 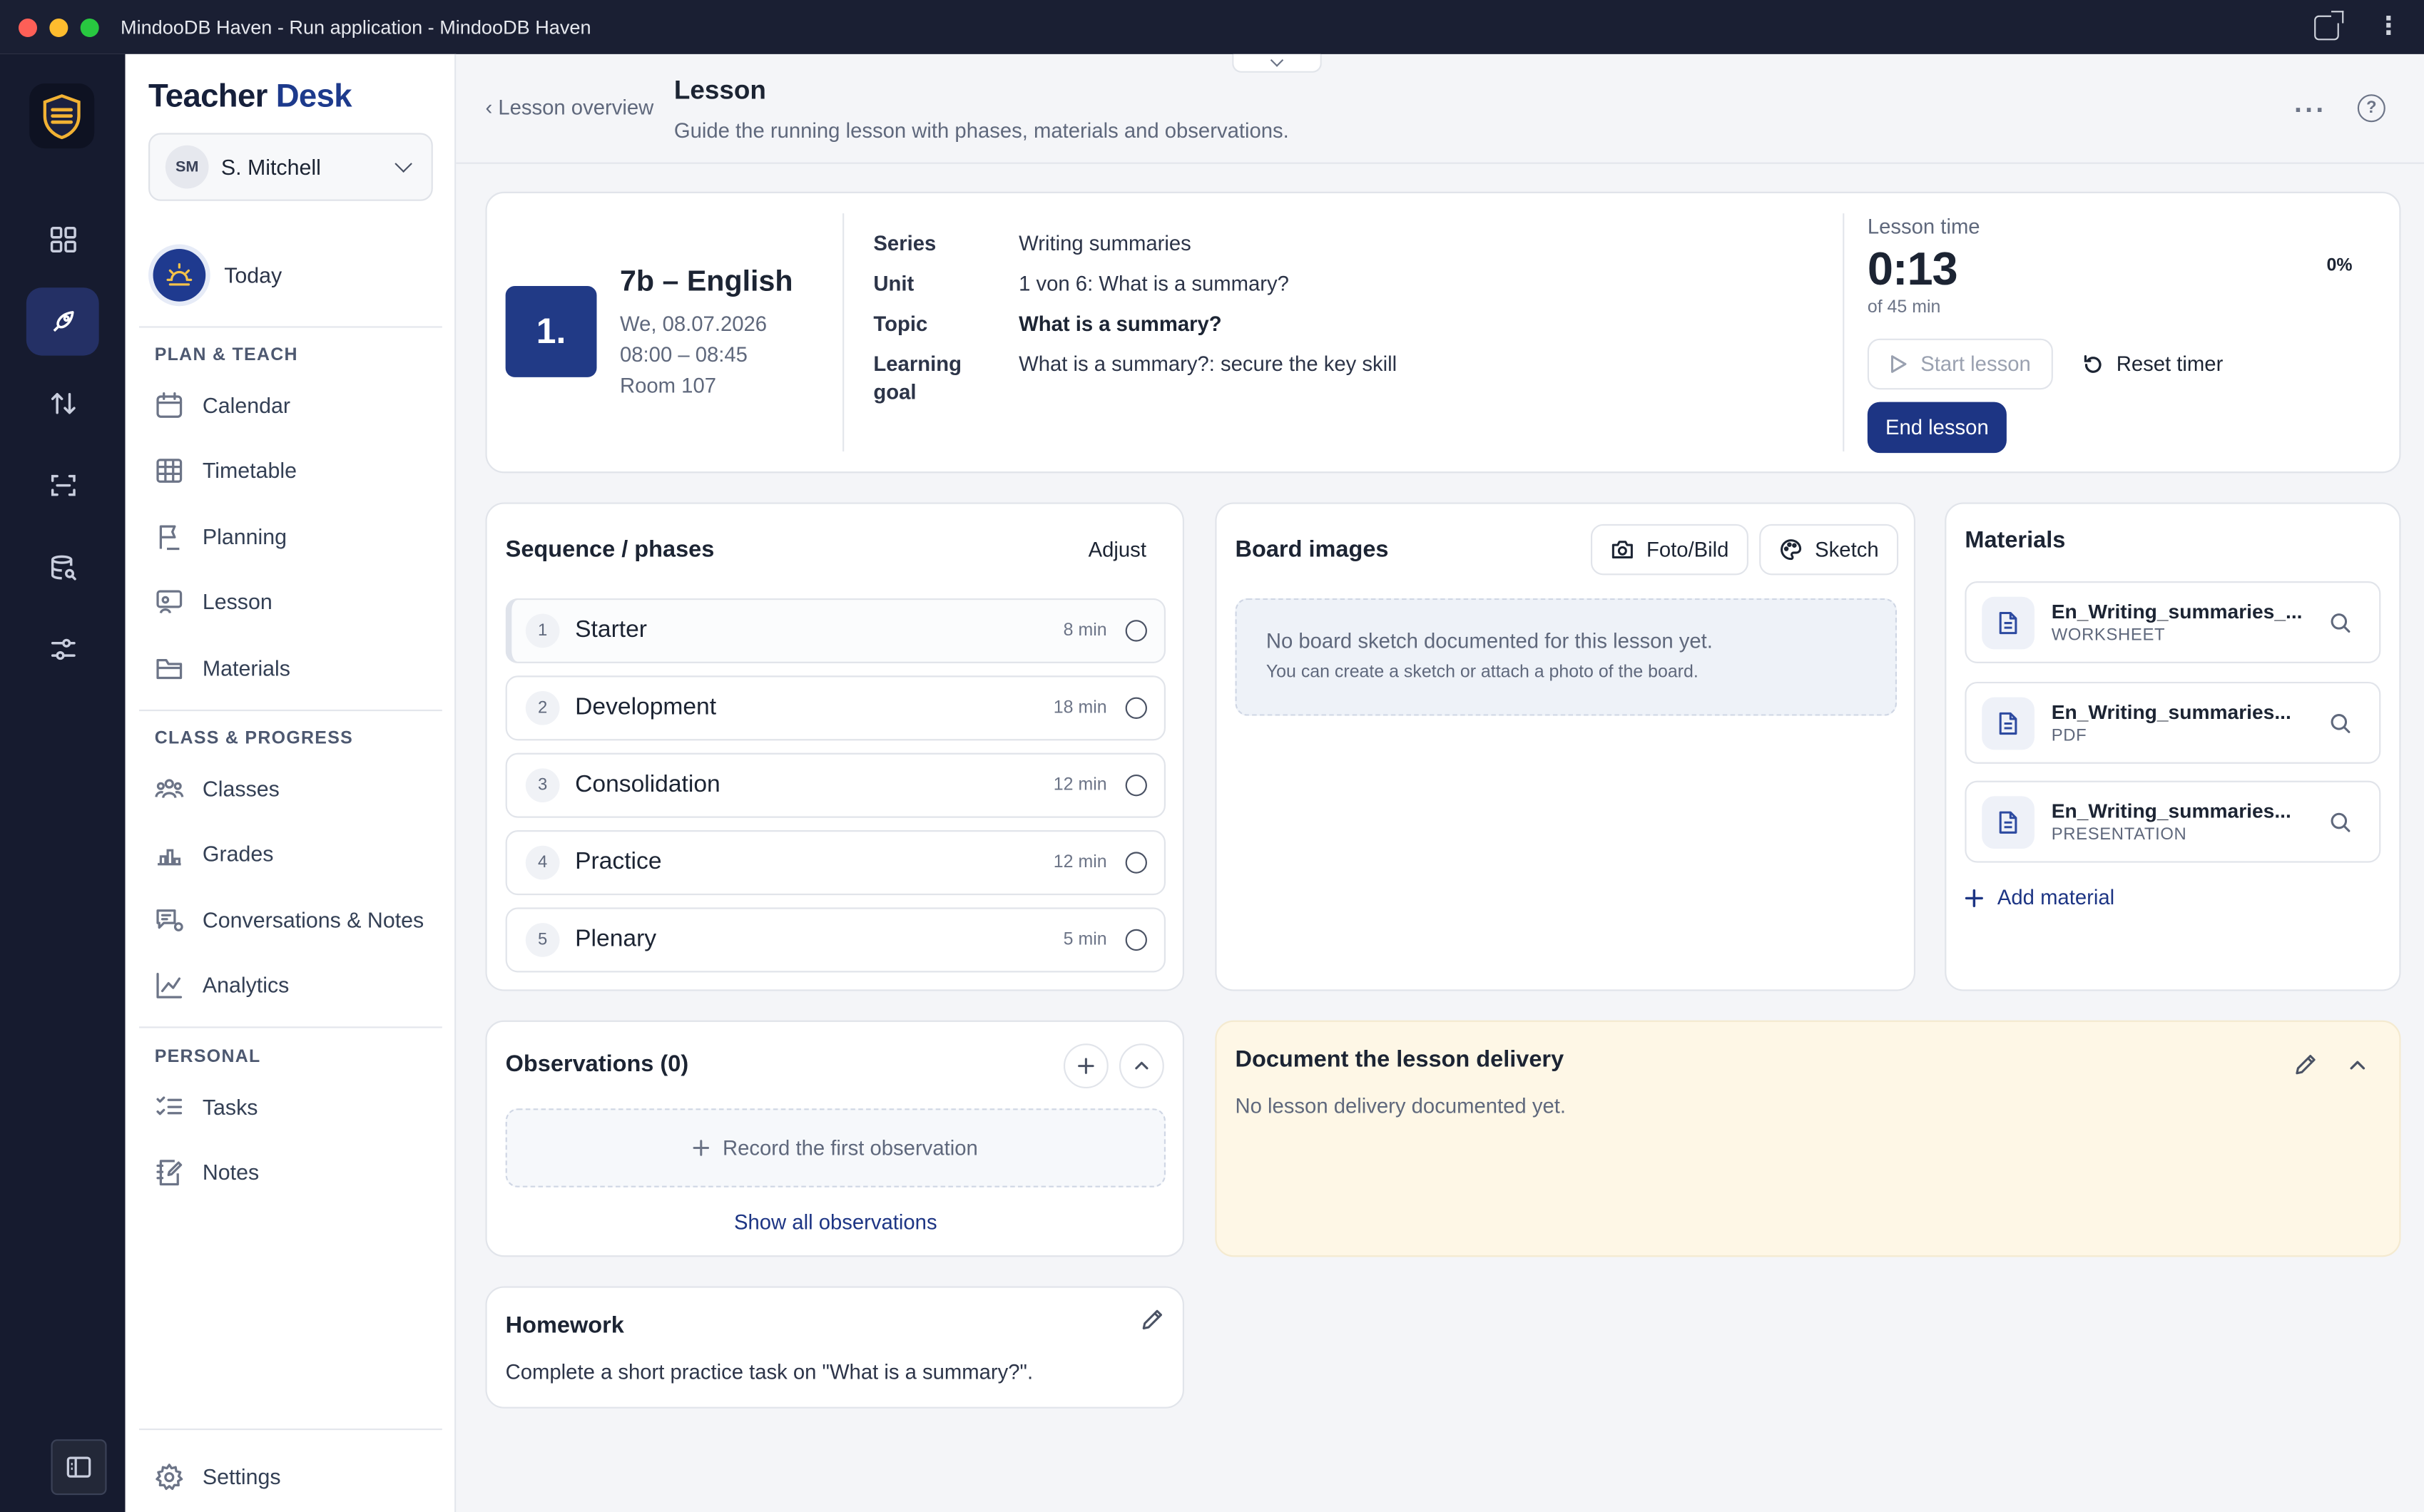 I want to click on adjust-phases-button: Adjust, so click(x=1117, y=549).